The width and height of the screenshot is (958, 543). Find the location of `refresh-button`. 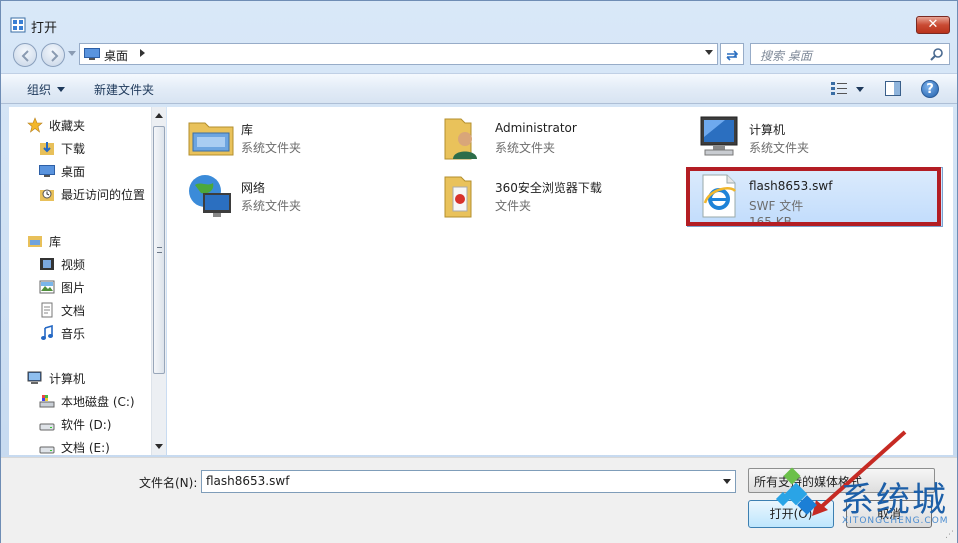

refresh-button is located at coordinates (732, 54).